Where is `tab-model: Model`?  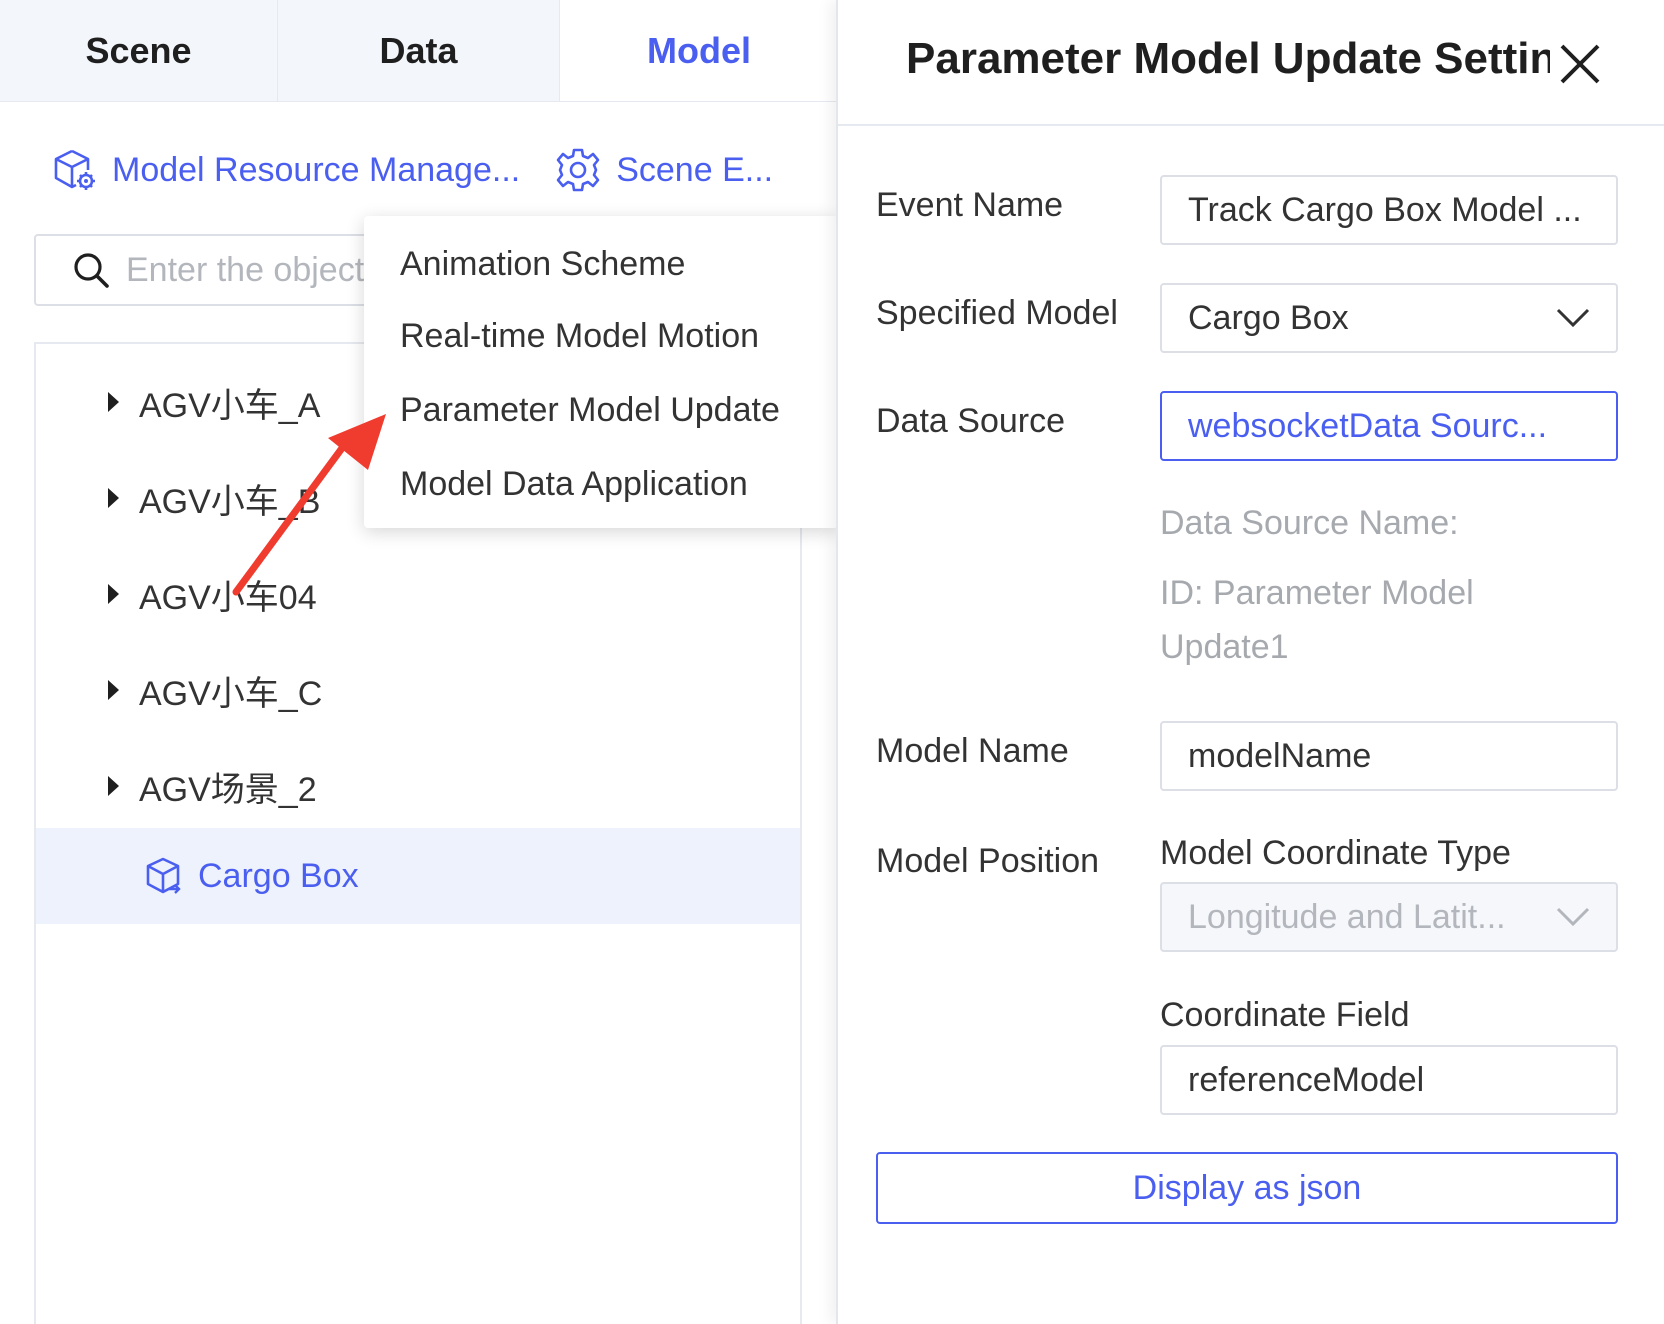
tab-model: Model is located at coordinates (699, 50).